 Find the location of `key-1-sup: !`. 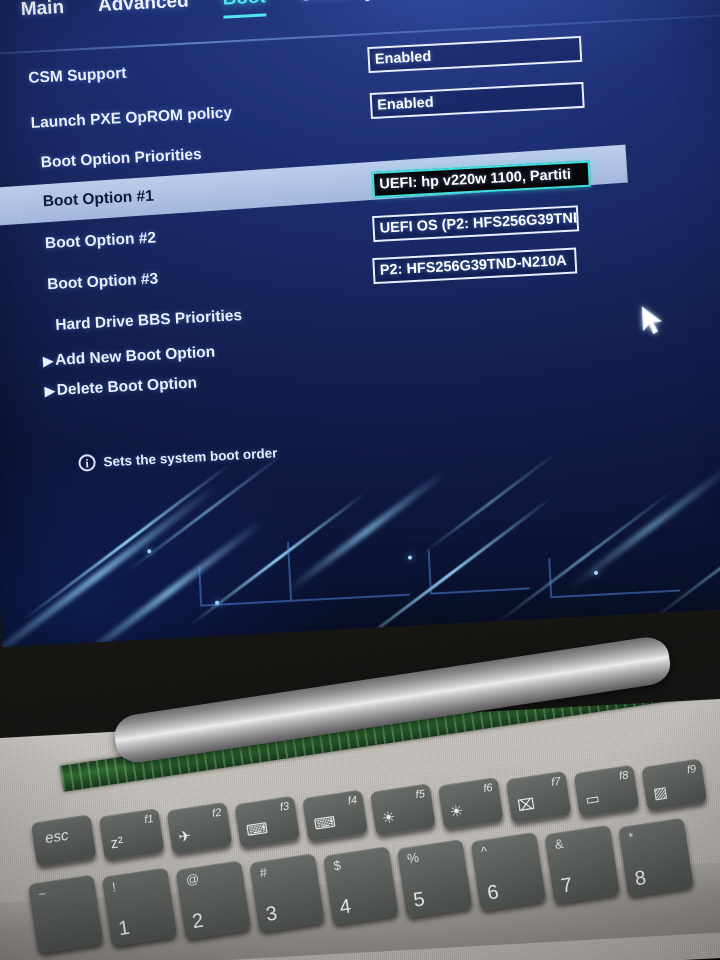

key-1-sup: ! is located at coordinates (114, 887).